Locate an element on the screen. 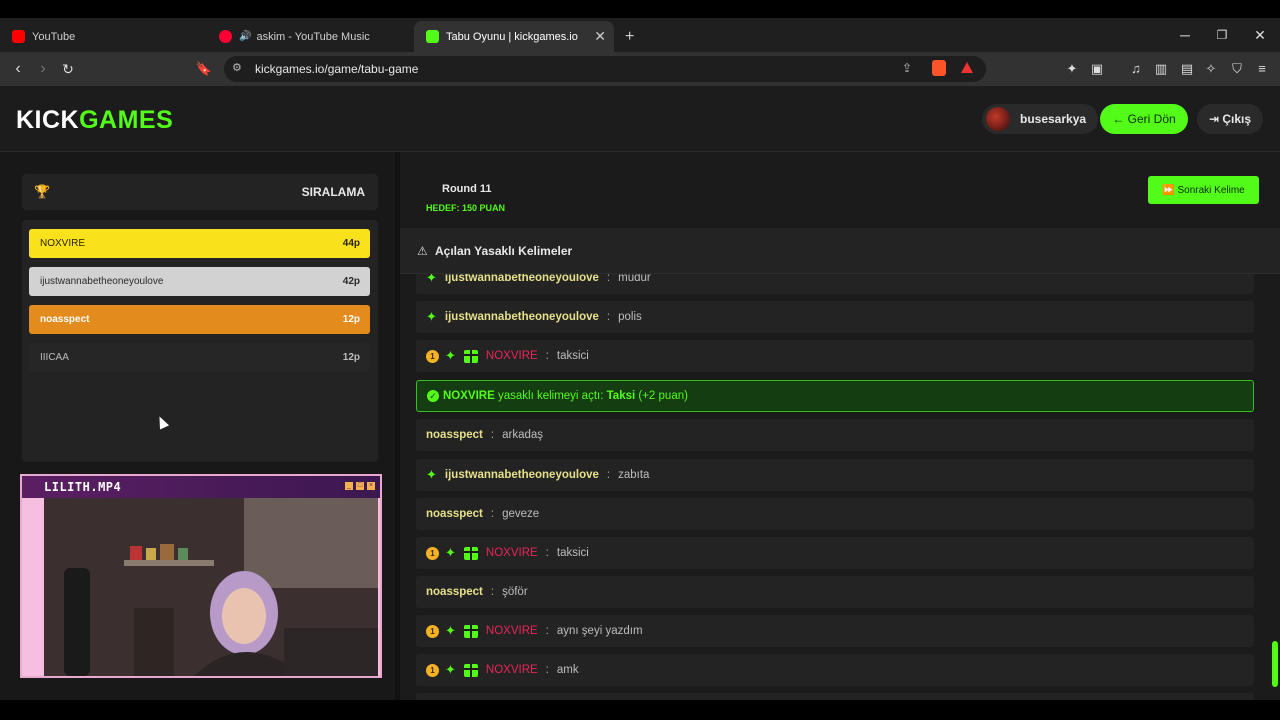 The height and width of the screenshot is (720, 1280). minimize-icon: _ is located at coordinates (349, 486).